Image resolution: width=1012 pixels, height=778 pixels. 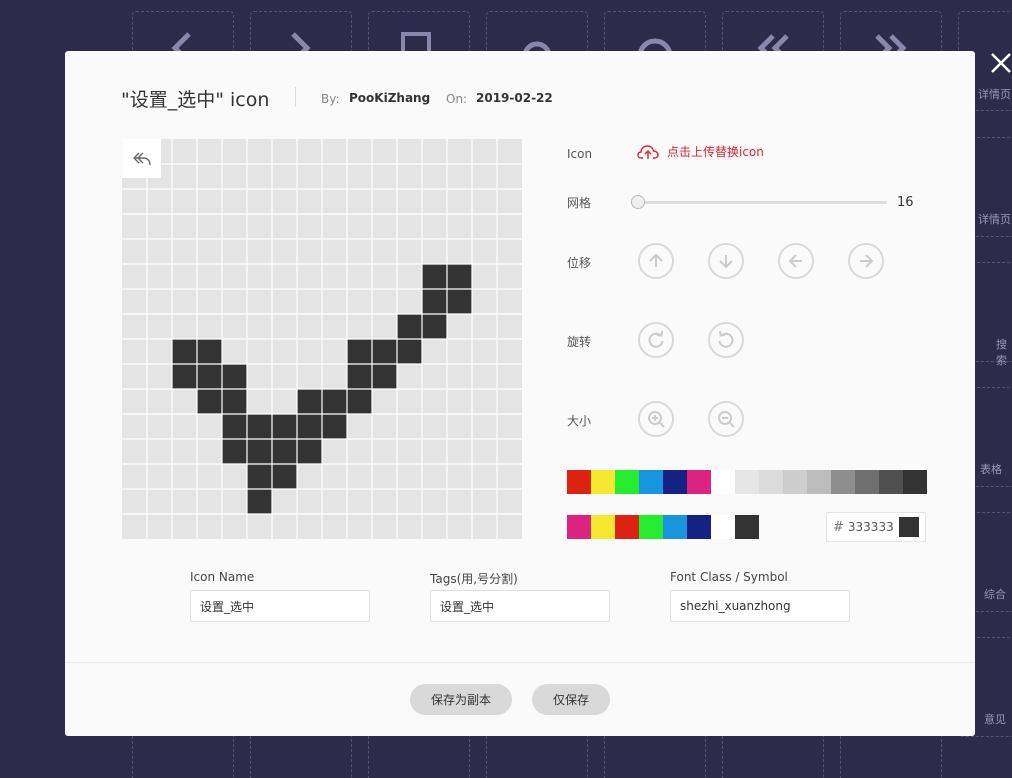 What do you see at coordinates (389, 98) in the screenshot?
I see `author-name: PooKiZhang` at bounding box center [389, 98].